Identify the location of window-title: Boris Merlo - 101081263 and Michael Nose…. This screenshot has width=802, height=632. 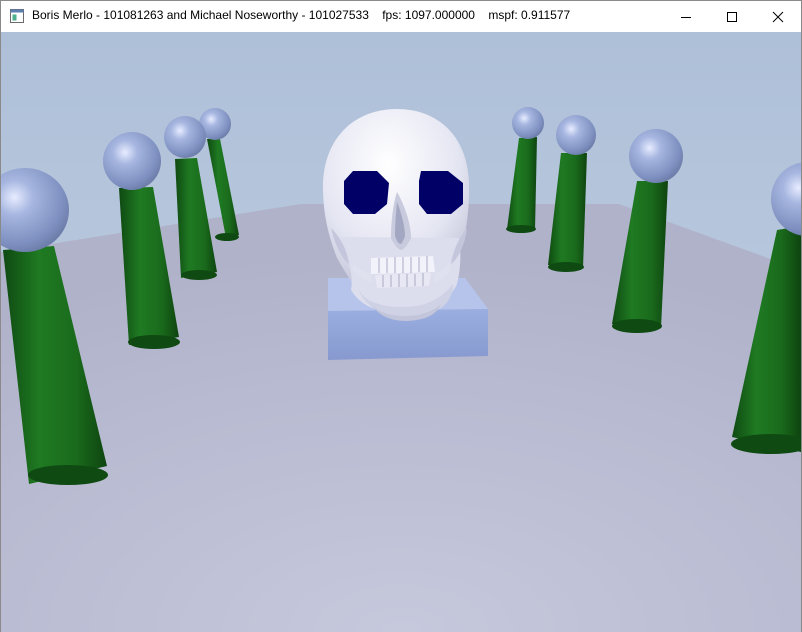
(301, 15).